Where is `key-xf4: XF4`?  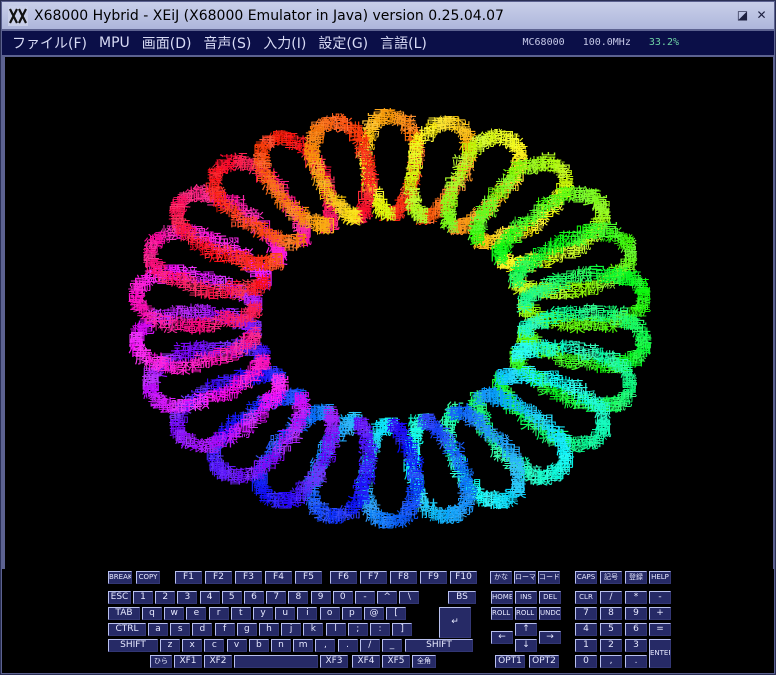 key-xf4: XF4 is located at coordinates (366, 661).